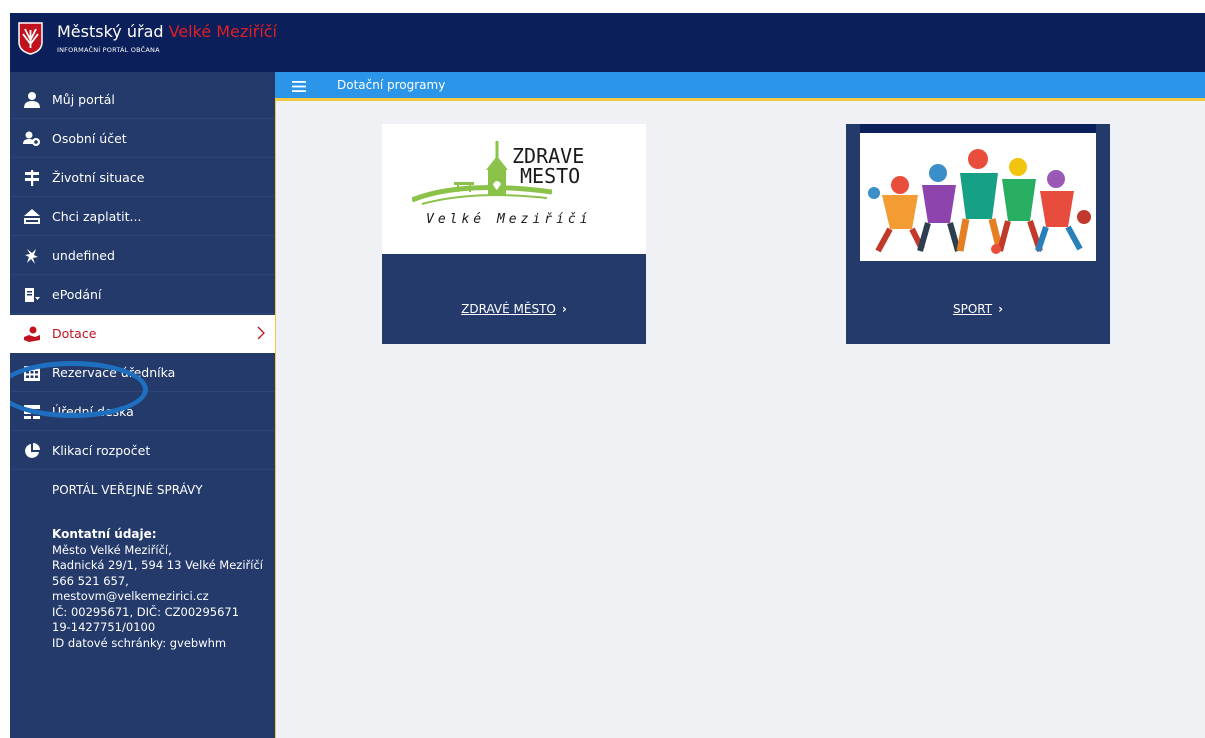  Describe the element at coordinates (74, 333) in the screenshot. I see `sidebar-item-label: Dotace` at that location.